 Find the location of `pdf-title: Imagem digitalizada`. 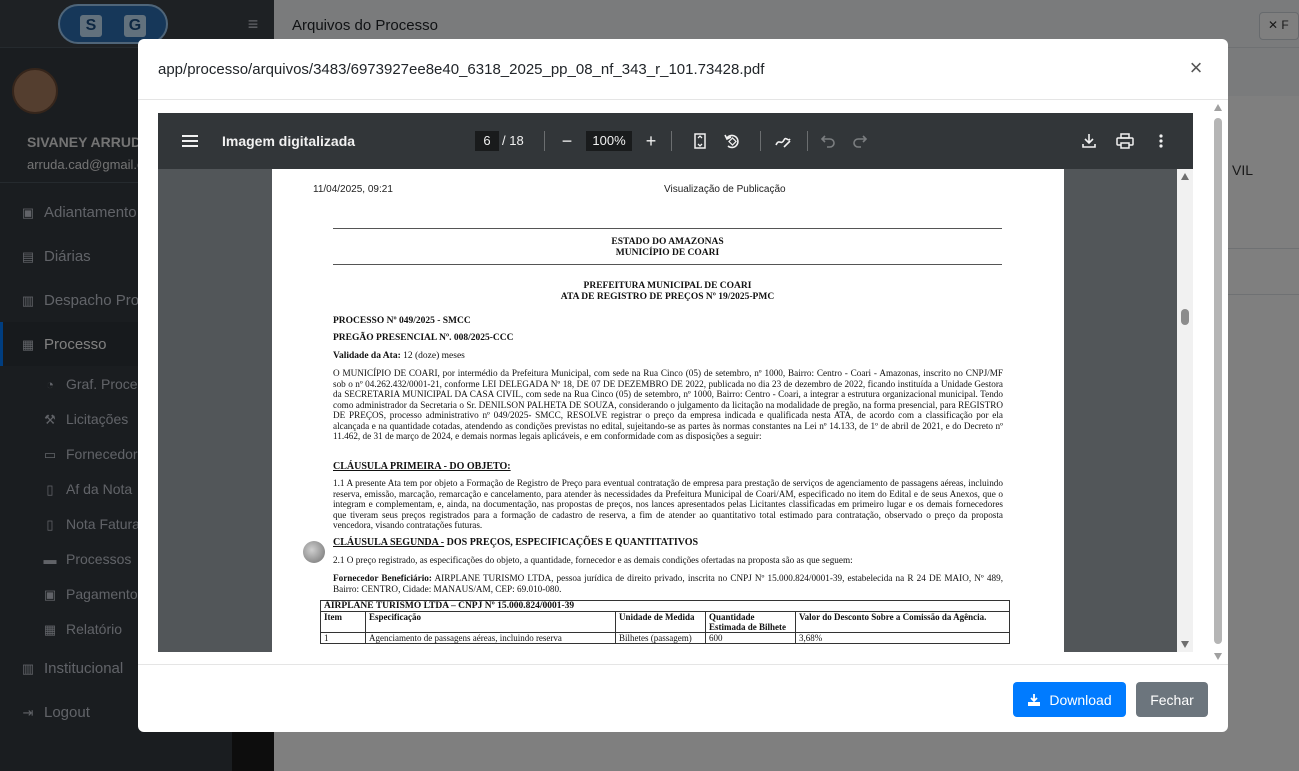

pdf-title: Imagem digitalizada is located at coordinates (289, 141).